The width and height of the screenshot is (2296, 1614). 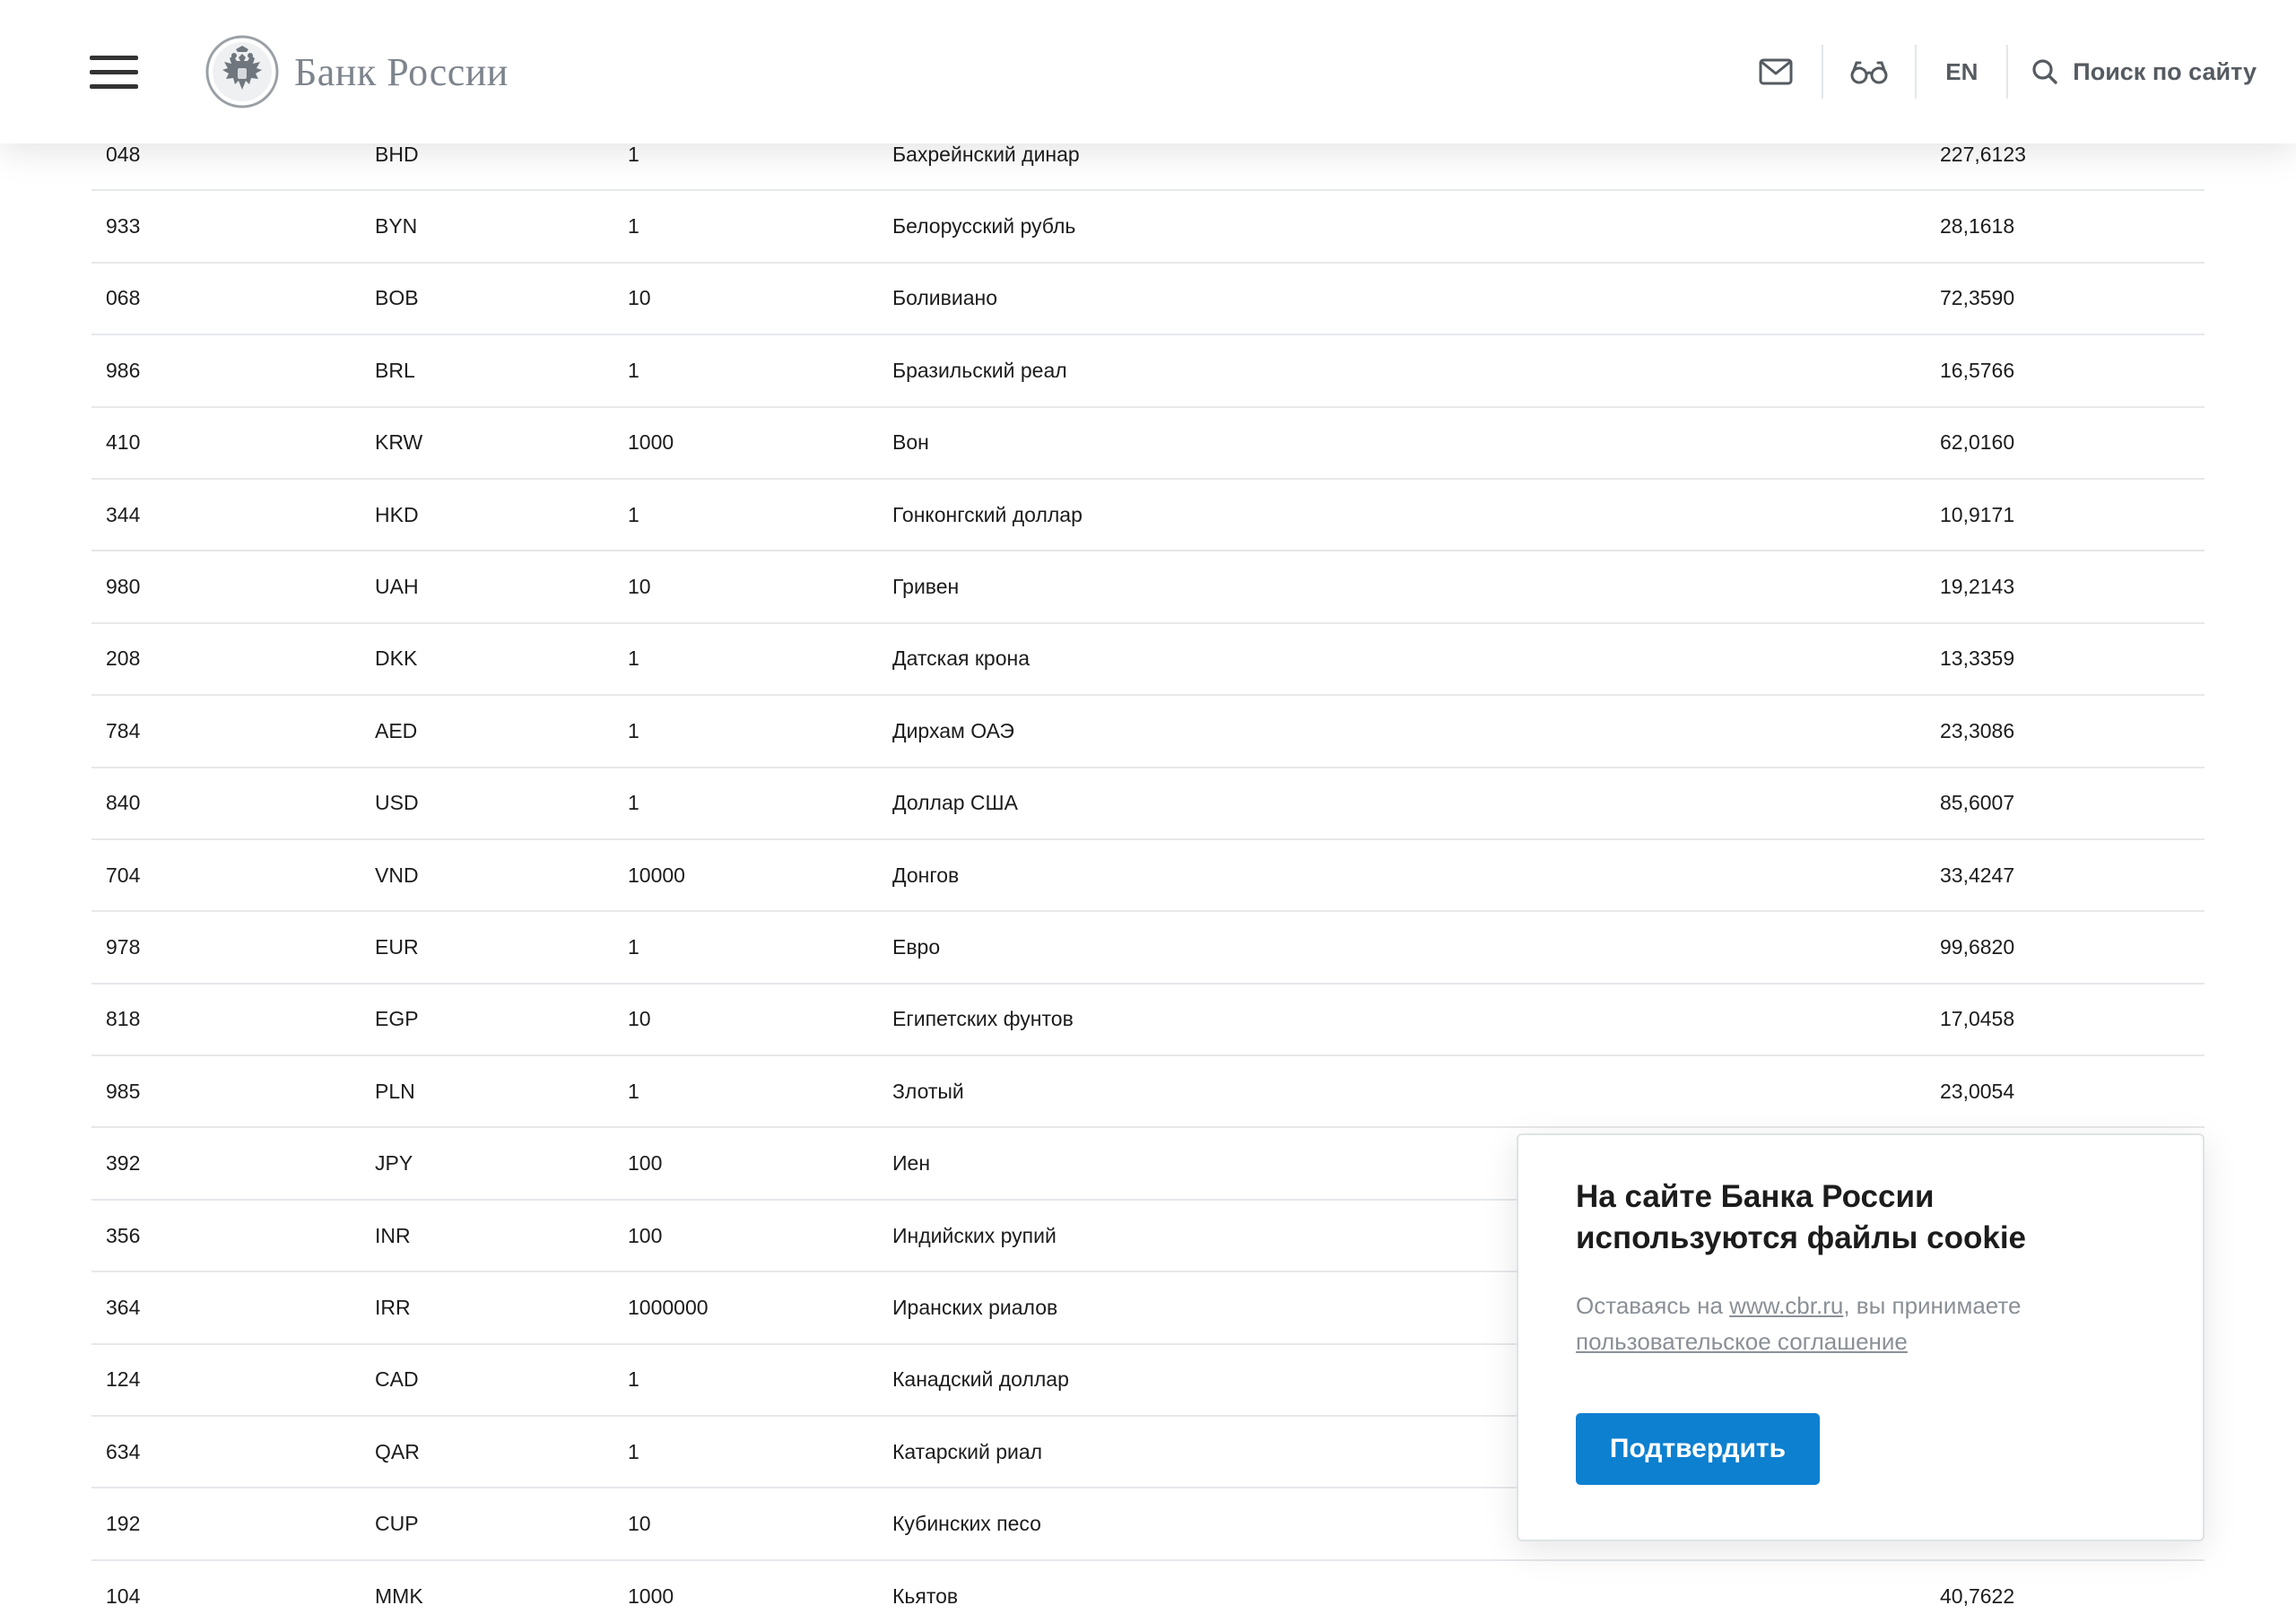 I want to click on cell-letter-code: IRR, so click(x=393, y=1307).